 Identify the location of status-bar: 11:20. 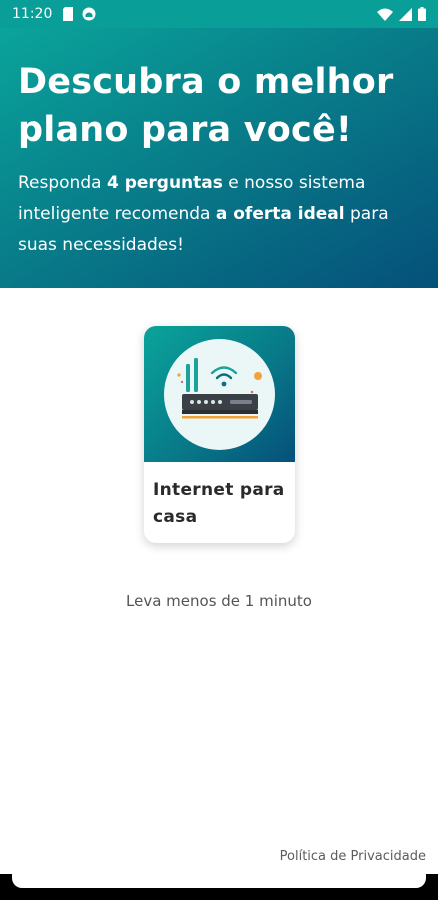
(219, 14).